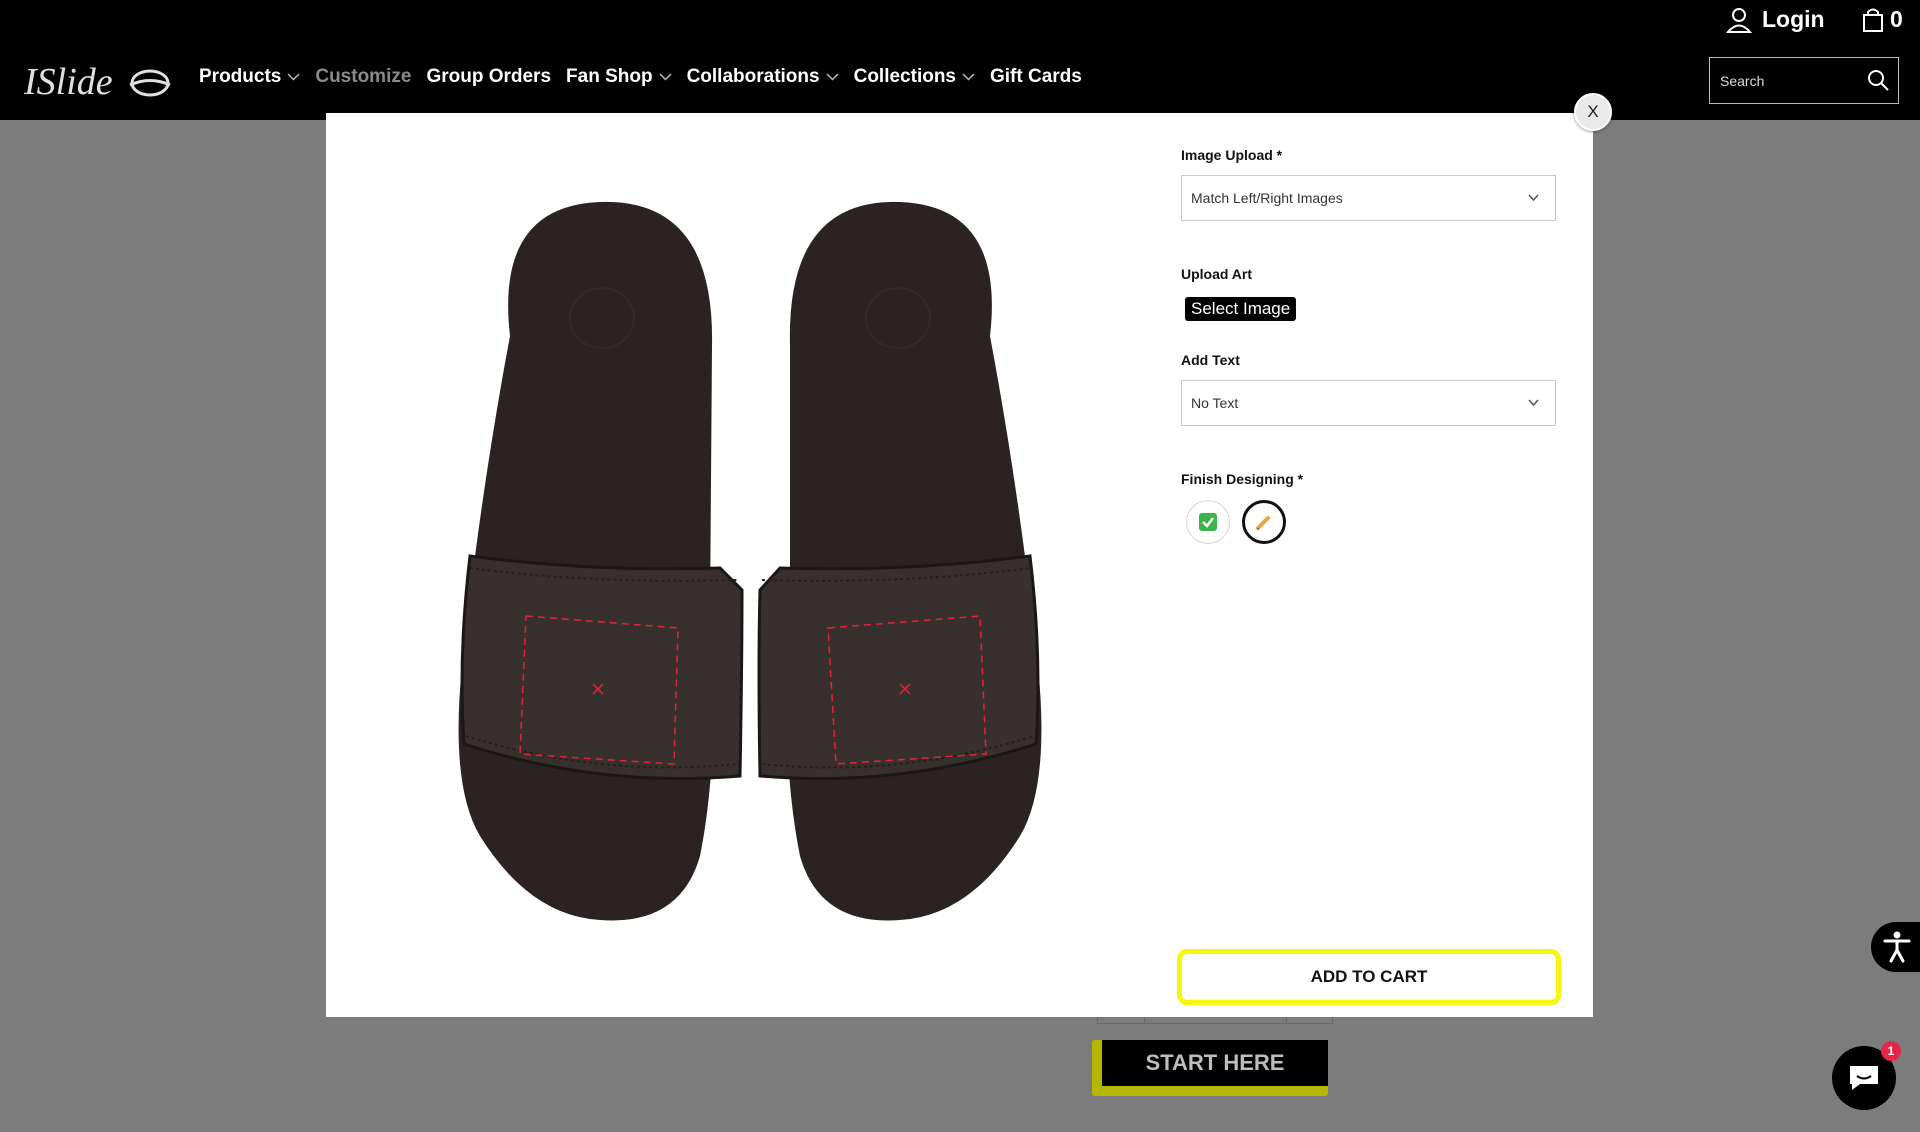  What do you see at coordinates (1242, 479) in the screenshot?
I see `finish-designing-label: Finish Designing *` at bounding box center [1242, 479].